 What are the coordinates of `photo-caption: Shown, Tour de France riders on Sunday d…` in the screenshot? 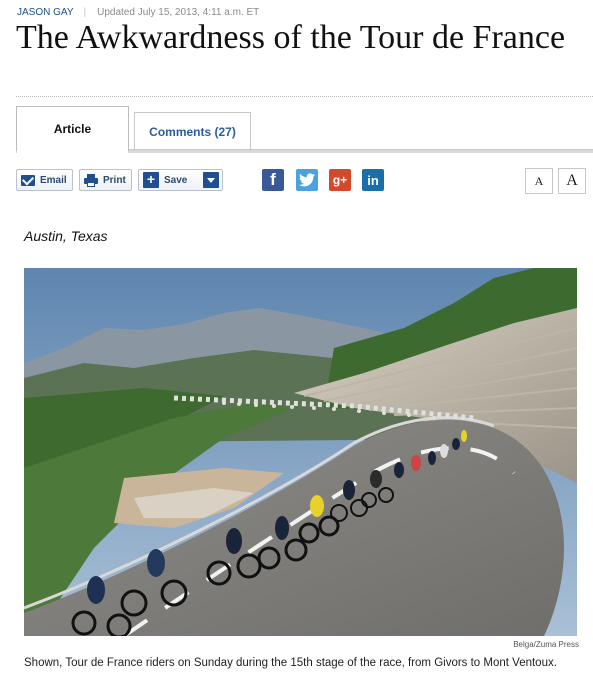 It's located at (290, 663).